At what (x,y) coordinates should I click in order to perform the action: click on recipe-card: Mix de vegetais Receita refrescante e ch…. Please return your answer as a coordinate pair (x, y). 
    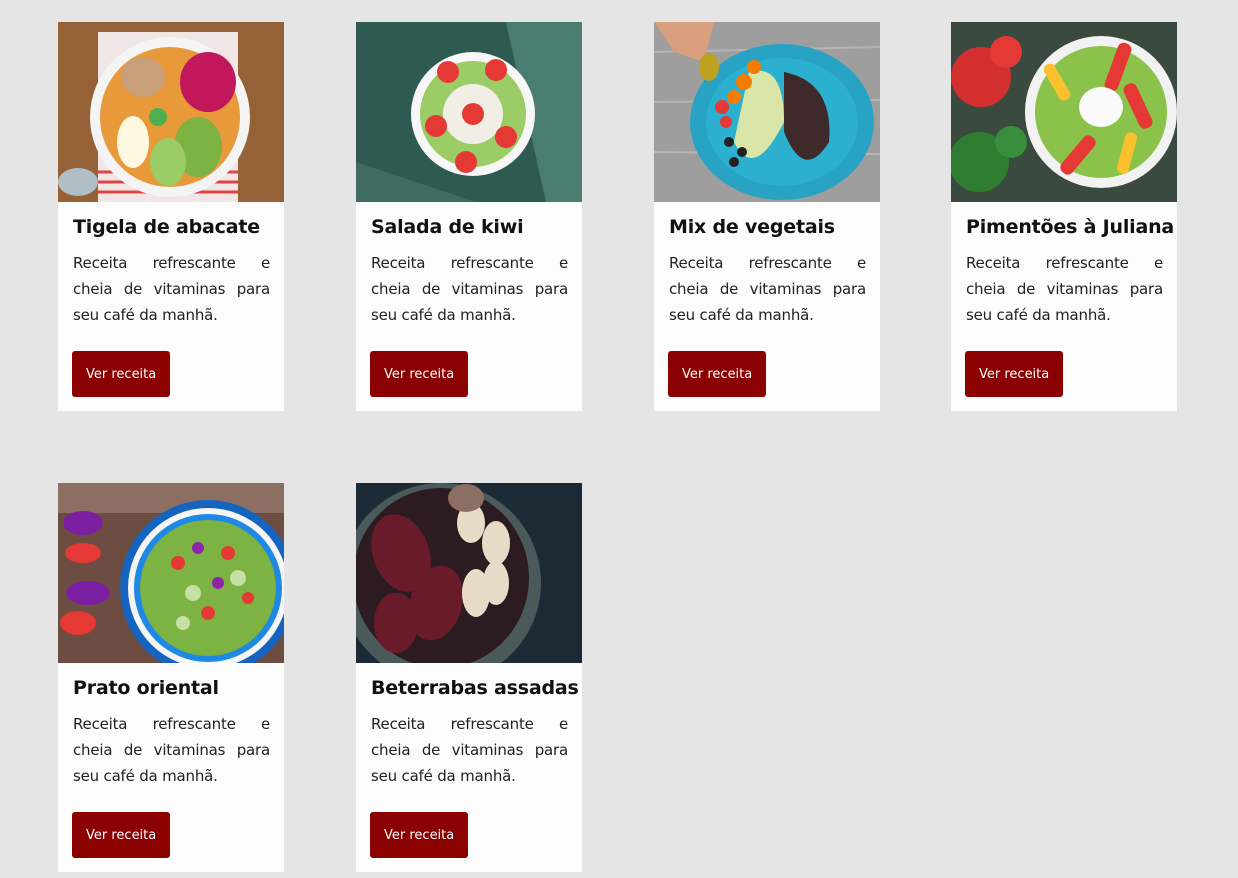
    Looking at the image, I should click on (767, 216).